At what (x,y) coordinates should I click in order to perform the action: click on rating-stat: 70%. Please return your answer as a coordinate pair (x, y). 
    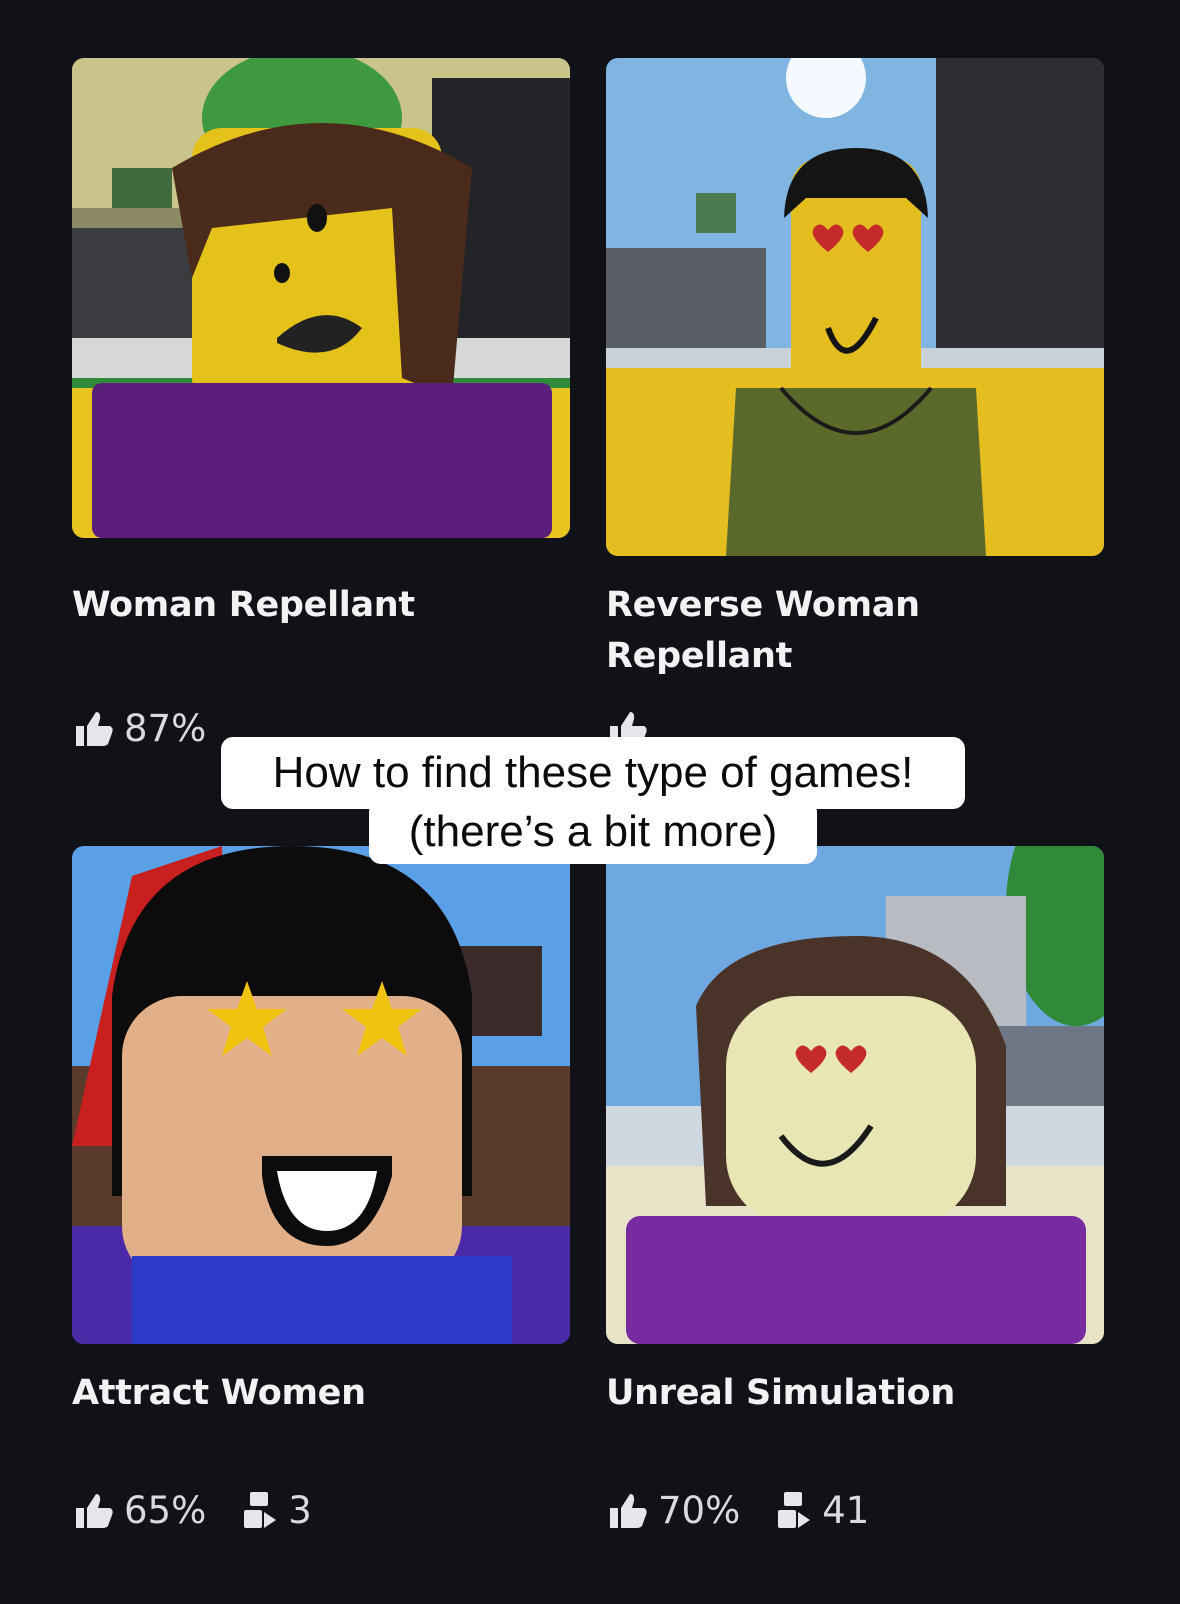
    Looking at the image, I should click on (673, 1510).